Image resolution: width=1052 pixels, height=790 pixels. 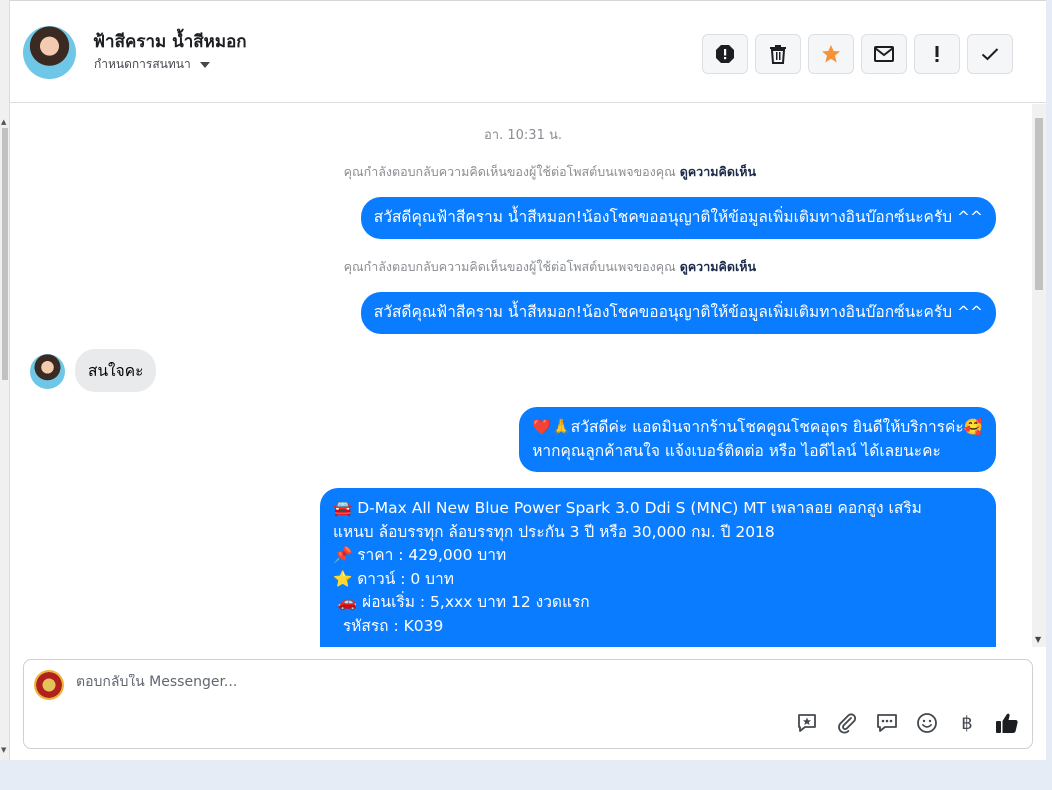 What do you see at coordinates (393, 578) in the screenshot?
I see `message-text: ⭐ ดาวน์ : 0 บาท` at bounding box center [393, 578].